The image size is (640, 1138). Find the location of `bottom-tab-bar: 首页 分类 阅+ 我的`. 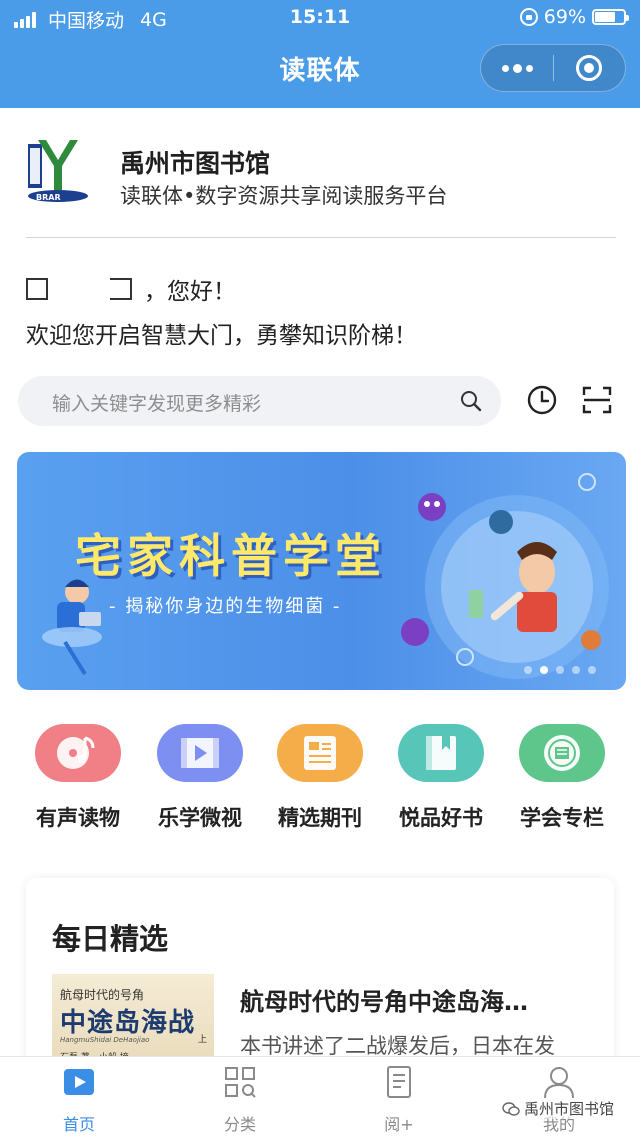

bottom-tab-bar: 首页 分类 阅+ 我的 is located at coordinates (320, 1097).